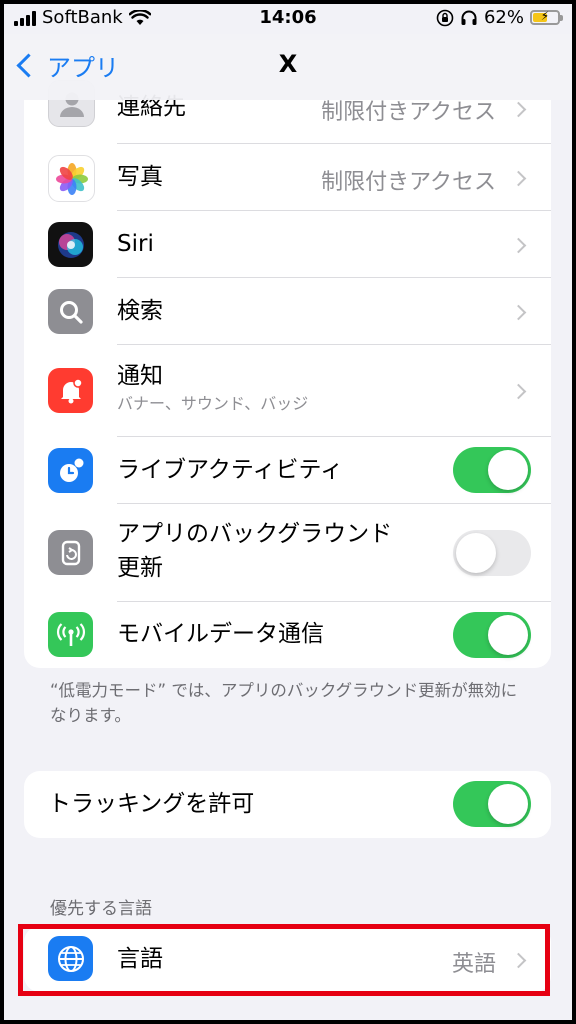 This screenshot has height=1024, width=576. Describe the element at coordinates (492, 470) in the screenshot. I see `live-activities-toggle` at that location.